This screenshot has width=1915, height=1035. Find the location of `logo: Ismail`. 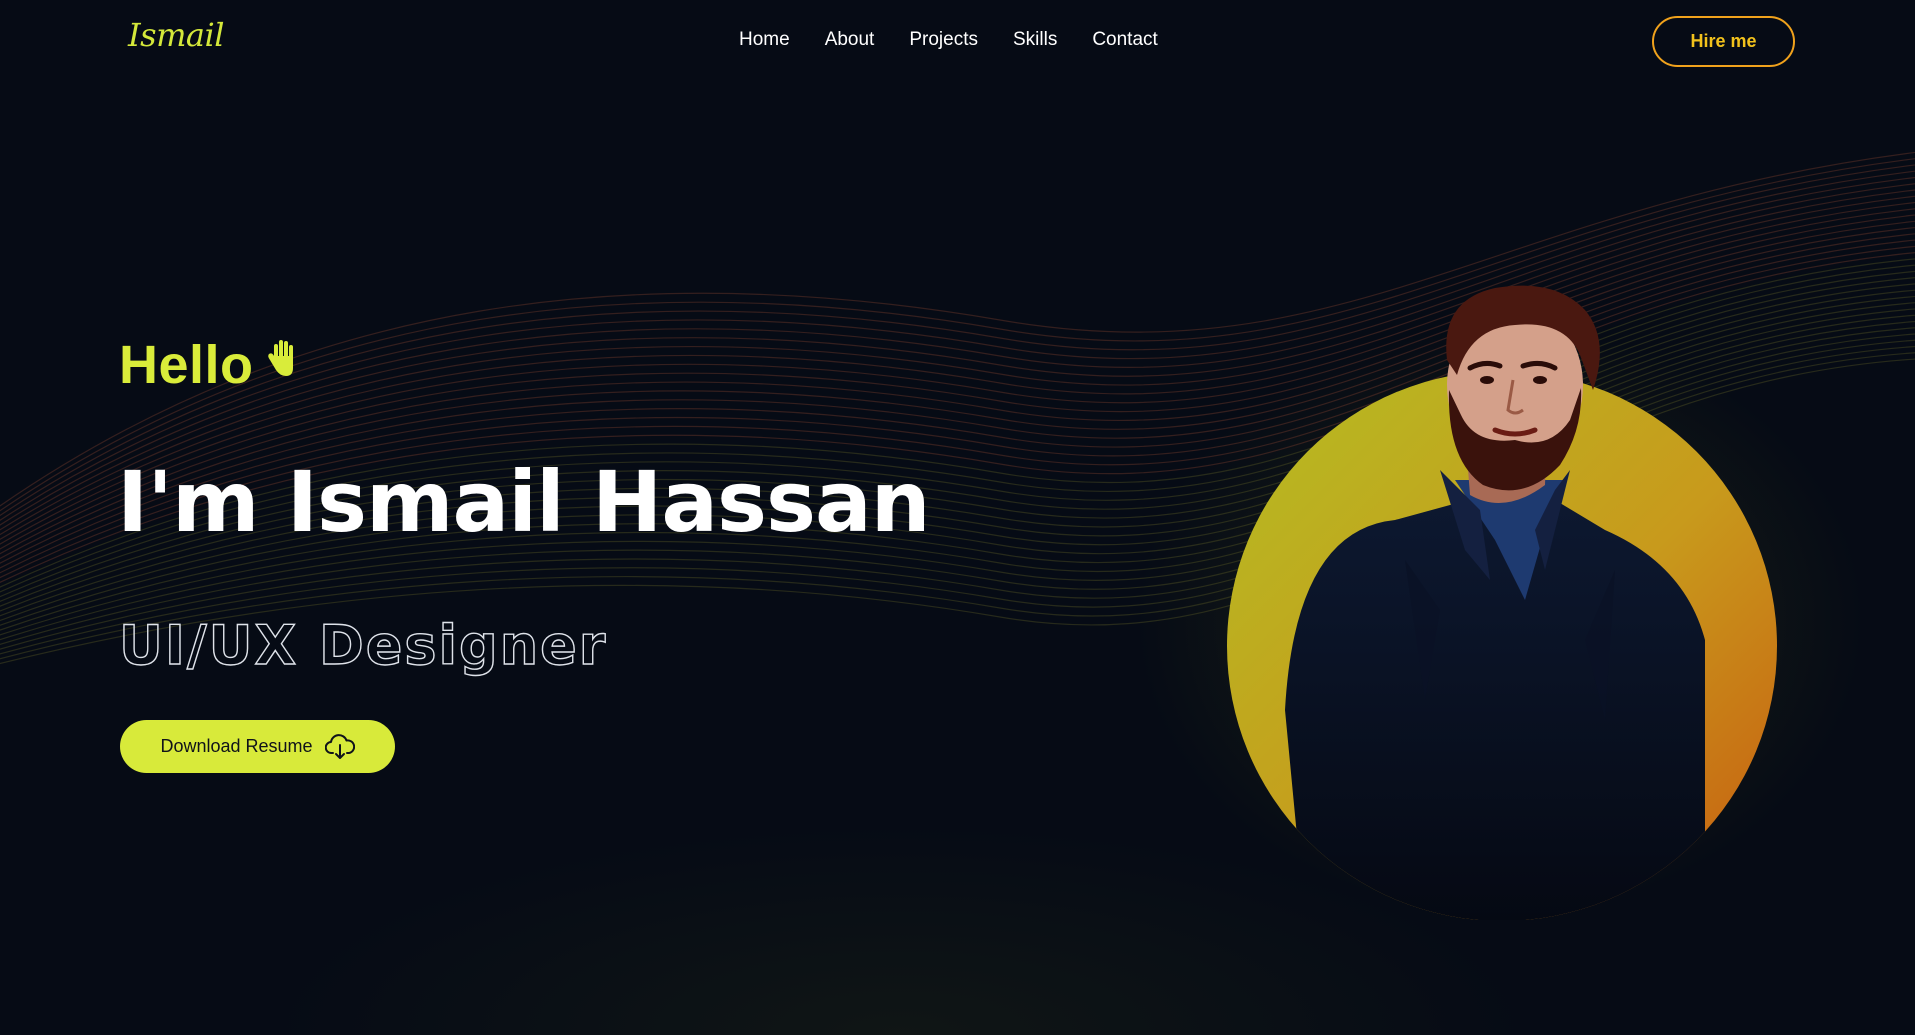

logo: Ismail is located at coordinates (176, 35).